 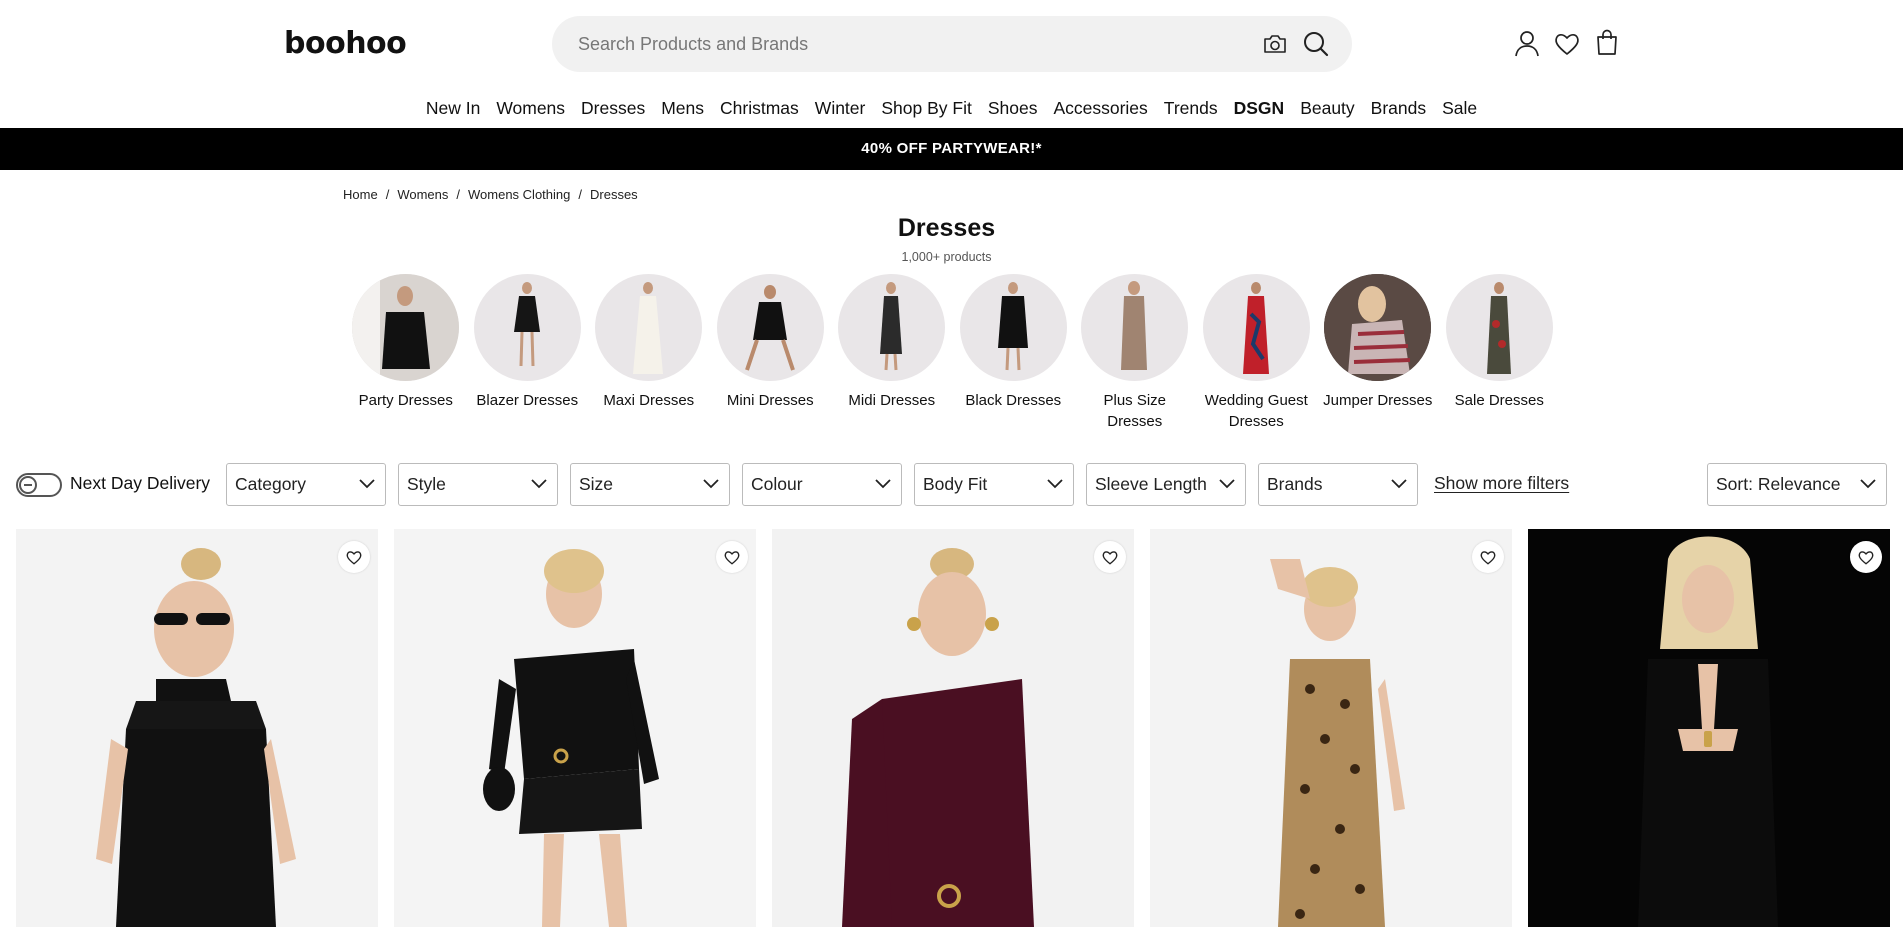 What do you see at coordinates (903, 44) in the screenshot?
I see `search-input` at bounding box center [903, 44].